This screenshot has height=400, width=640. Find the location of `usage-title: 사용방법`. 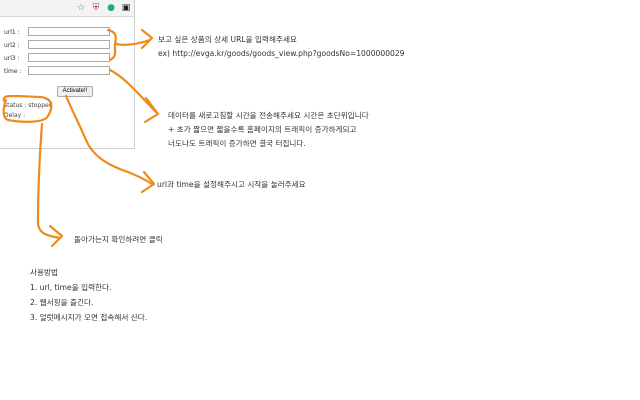

usage-title: 사용방법 is located at coordinates (44, 272).